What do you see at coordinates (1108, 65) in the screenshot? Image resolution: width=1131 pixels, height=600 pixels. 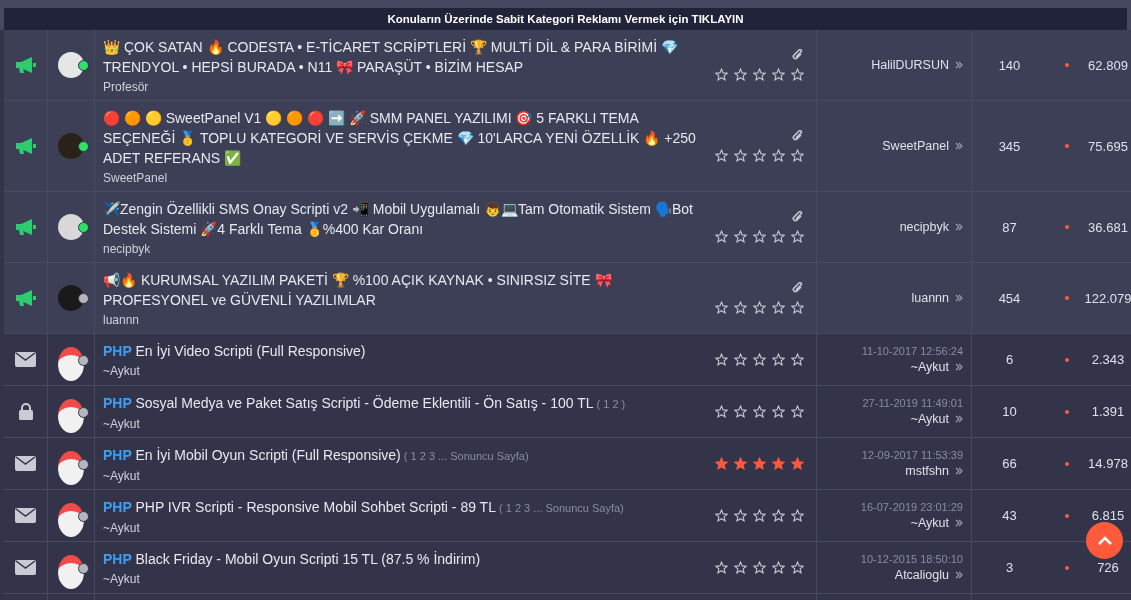 I see `view-count: 62.809` at bounding box center [1108, 65].